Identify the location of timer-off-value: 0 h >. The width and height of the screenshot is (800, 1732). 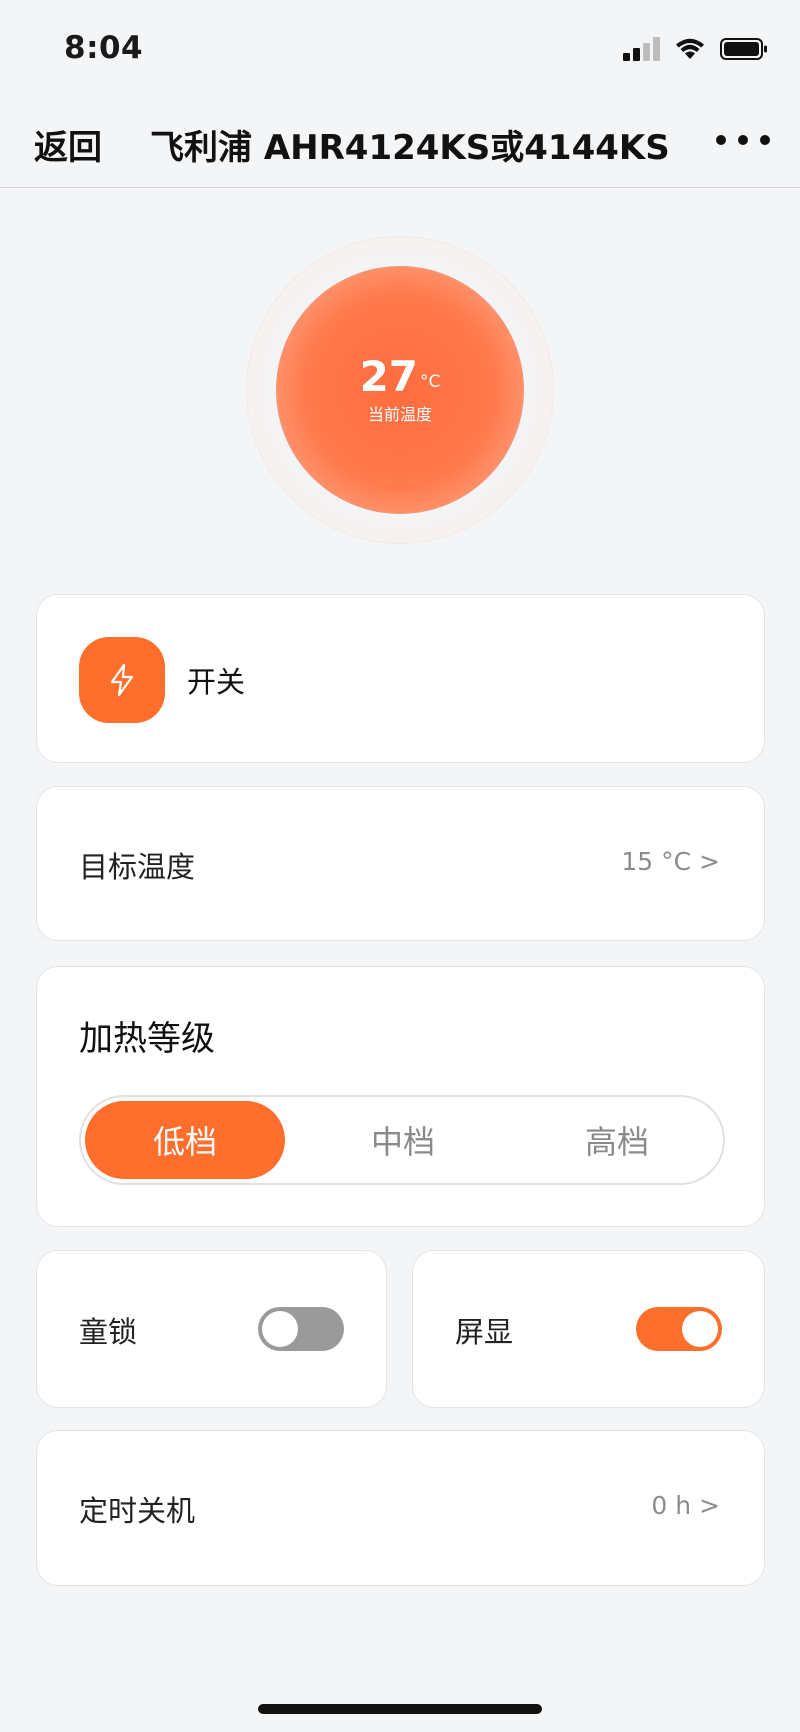
(685, 1505).